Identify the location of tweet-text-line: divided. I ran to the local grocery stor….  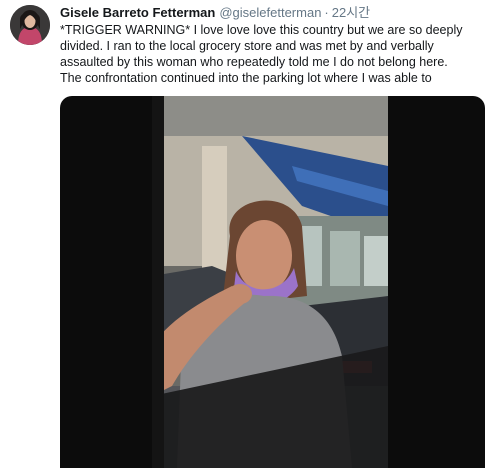
(247, 46).